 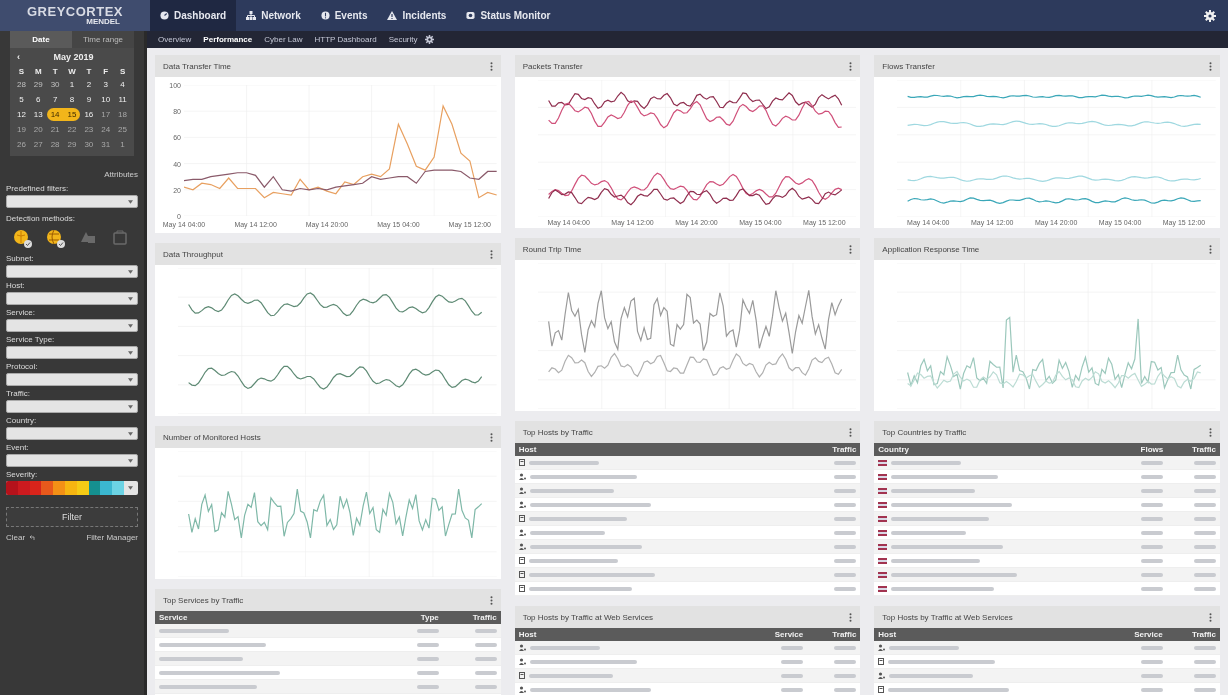 What do you see at coordinates (403, 39) in the screenshot?
I see `sub-nav-tab: Security` at bounding box center [403, 39].